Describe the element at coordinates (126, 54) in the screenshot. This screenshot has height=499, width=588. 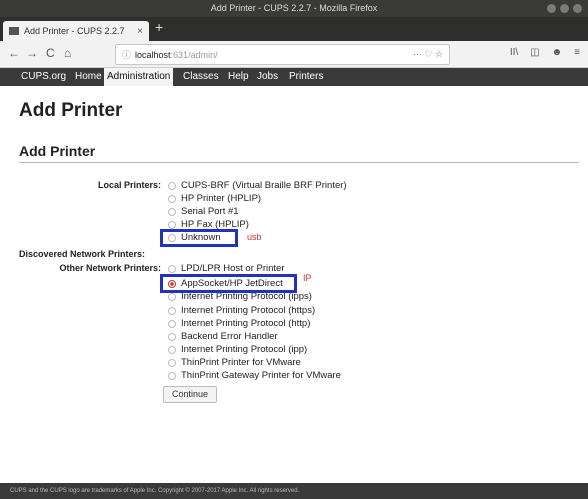
I see `site-info-icon: ⓘ` at that location.